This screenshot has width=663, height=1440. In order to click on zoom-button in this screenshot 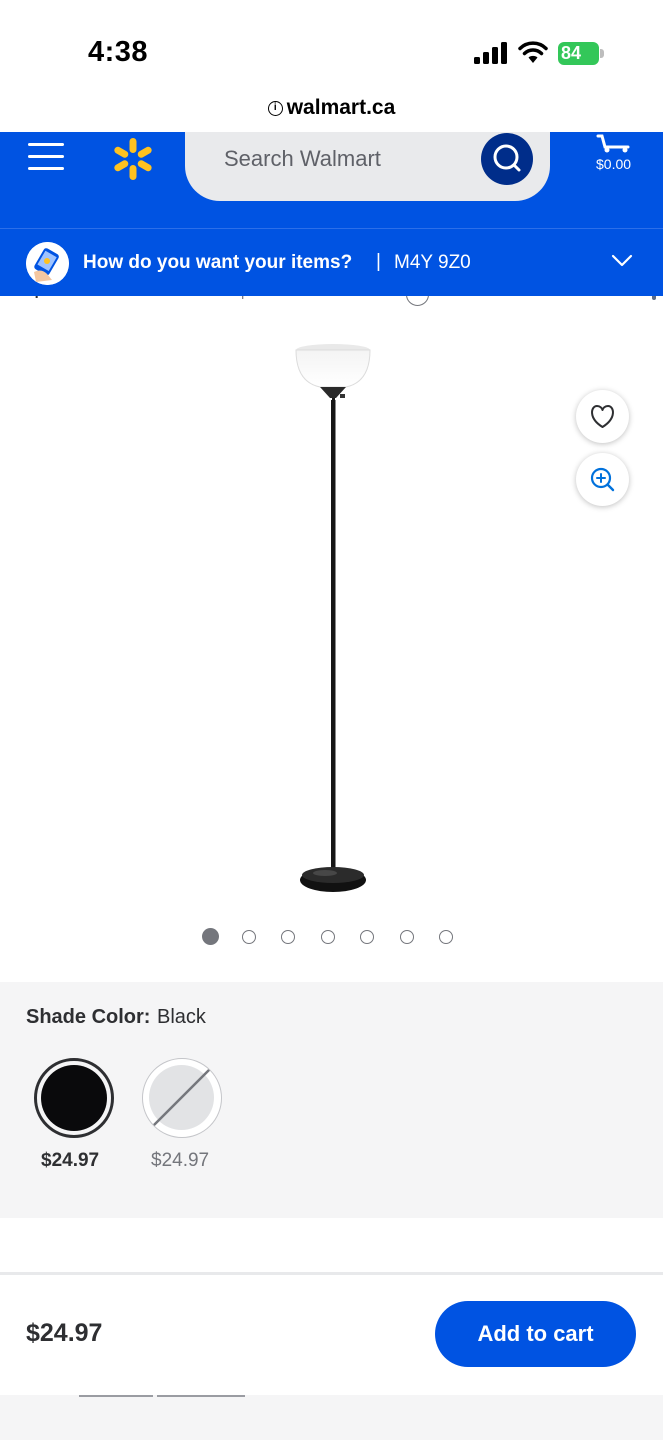, I will do `click(602, 479)`.